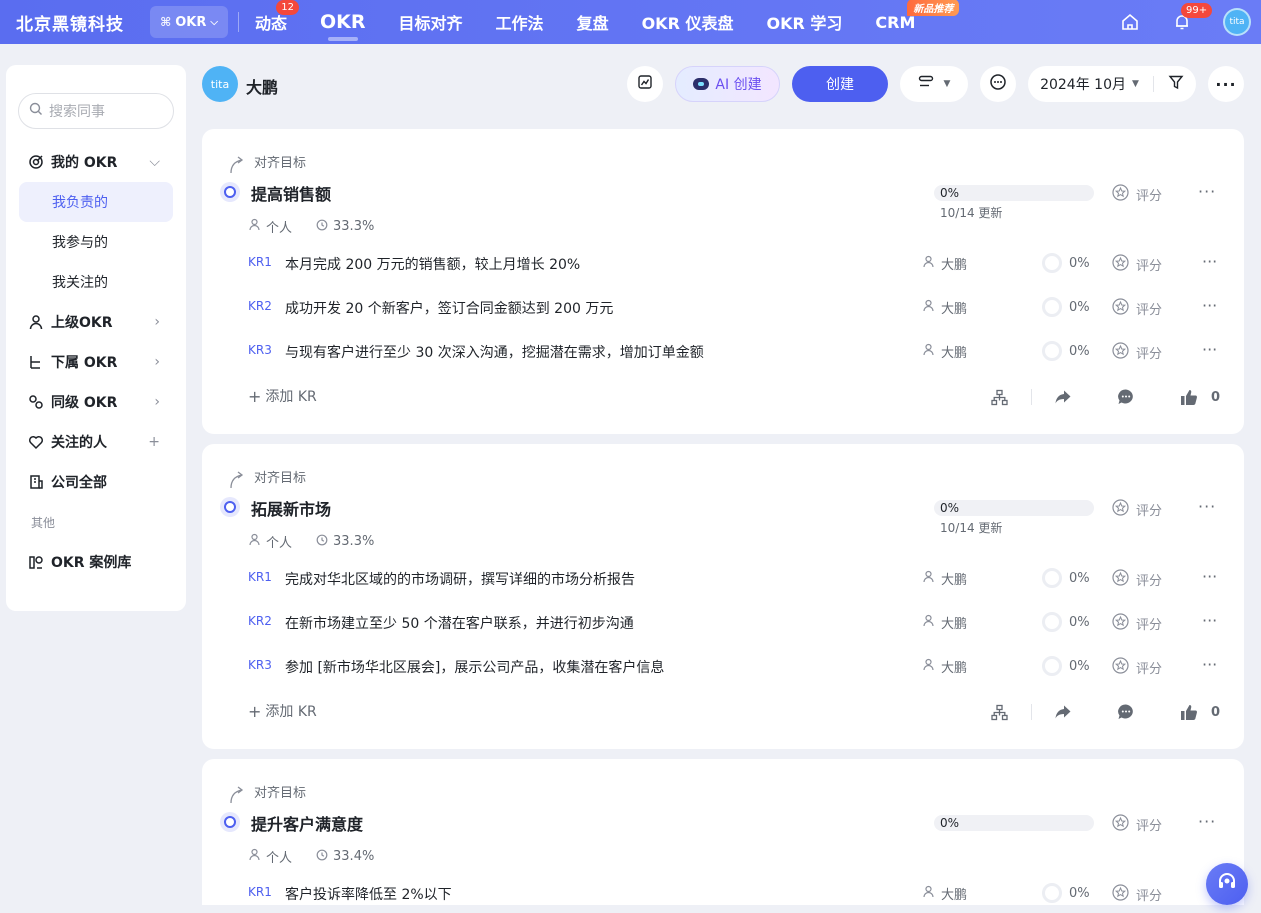 The height and width of the screenshot is (913, 1261). I want to click on sidebar-item-participating: 我参与的, so click(96, 242).